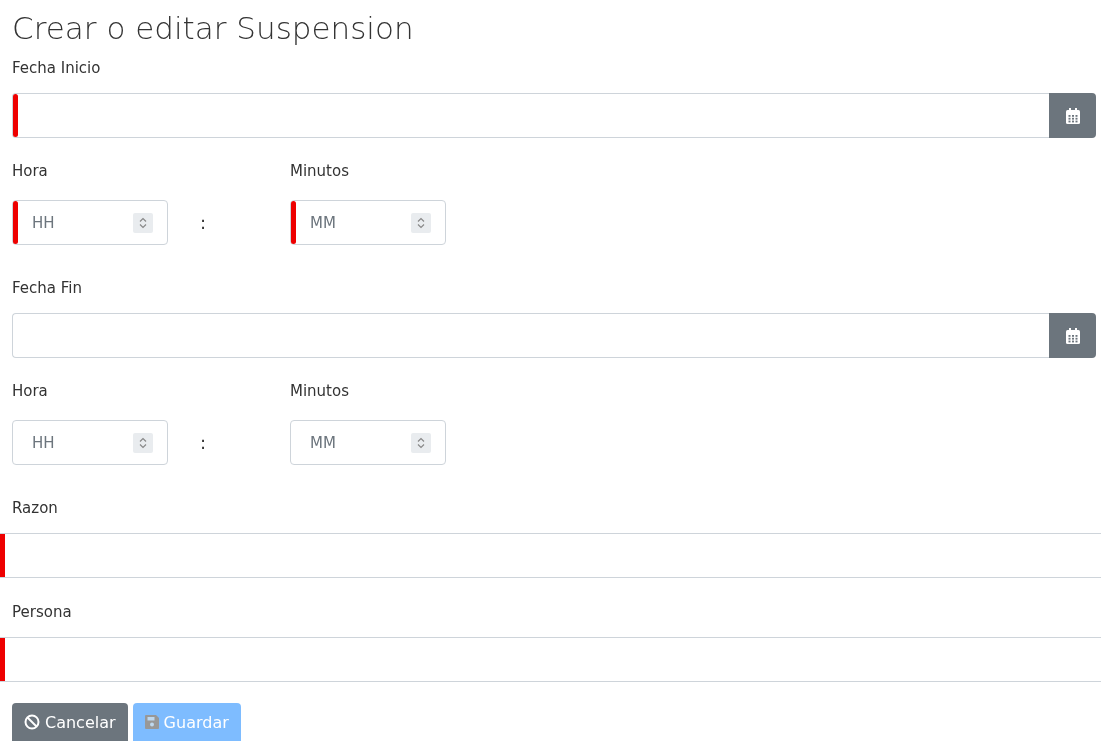 Image resolution: width=1101 pixels, height=746 pixels. Describe the element at coordinates (57, 68) in the screenshot. I see `field-label: Fecha Inicio` at that location.